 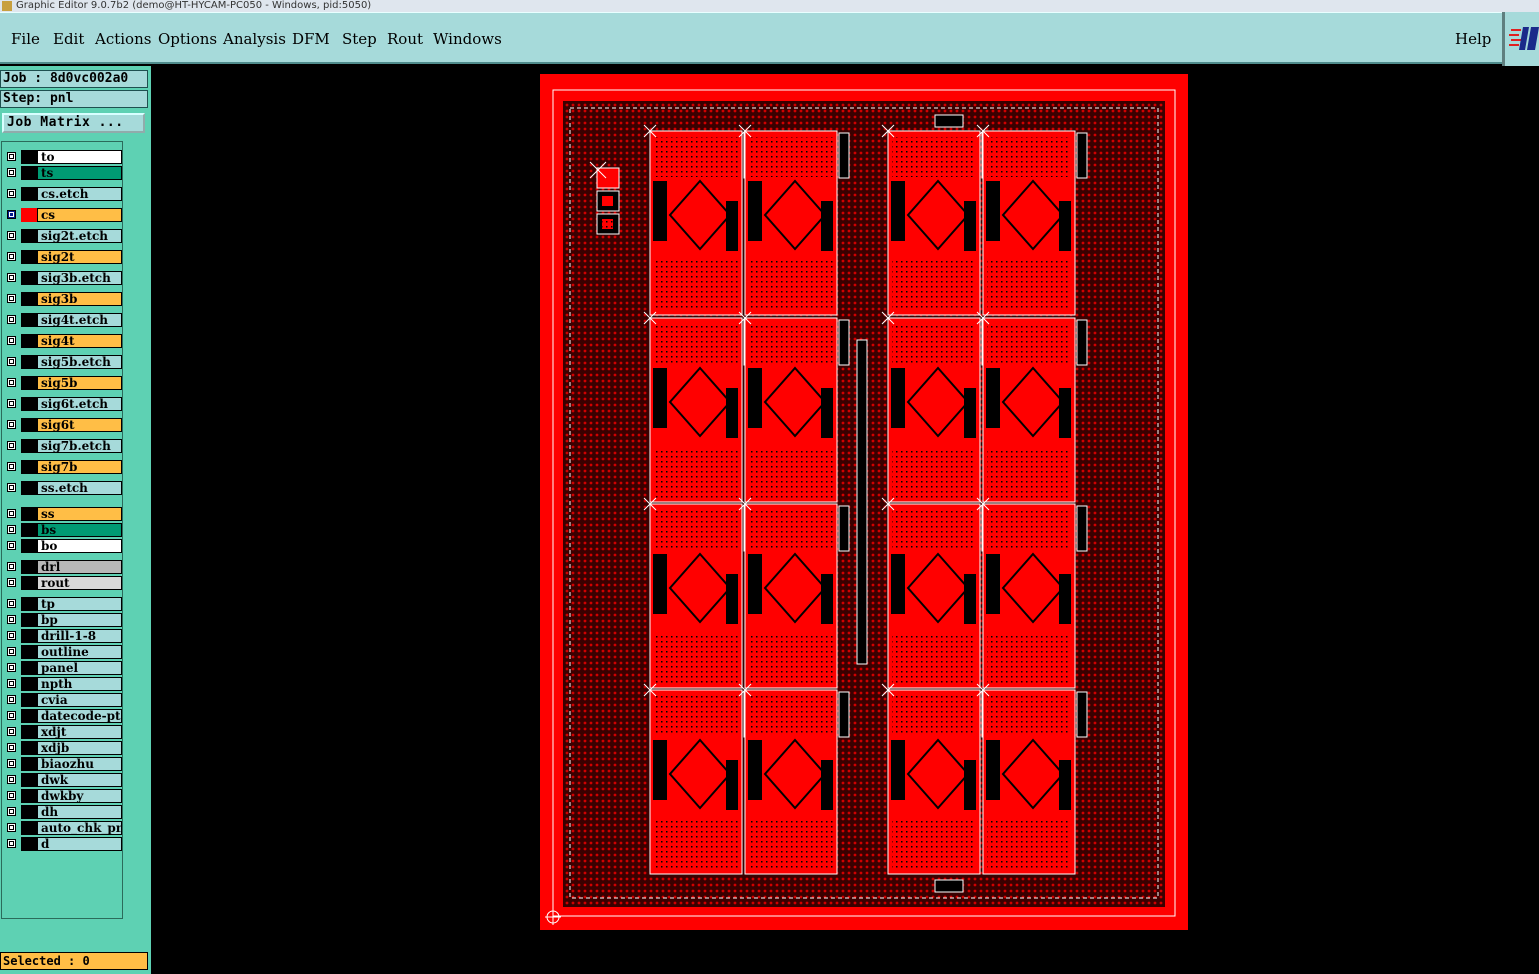 What do you see at coordinates (79, 700) in the screenshot?
I see `layer-name: cvia` at bounding box center [79, 700].